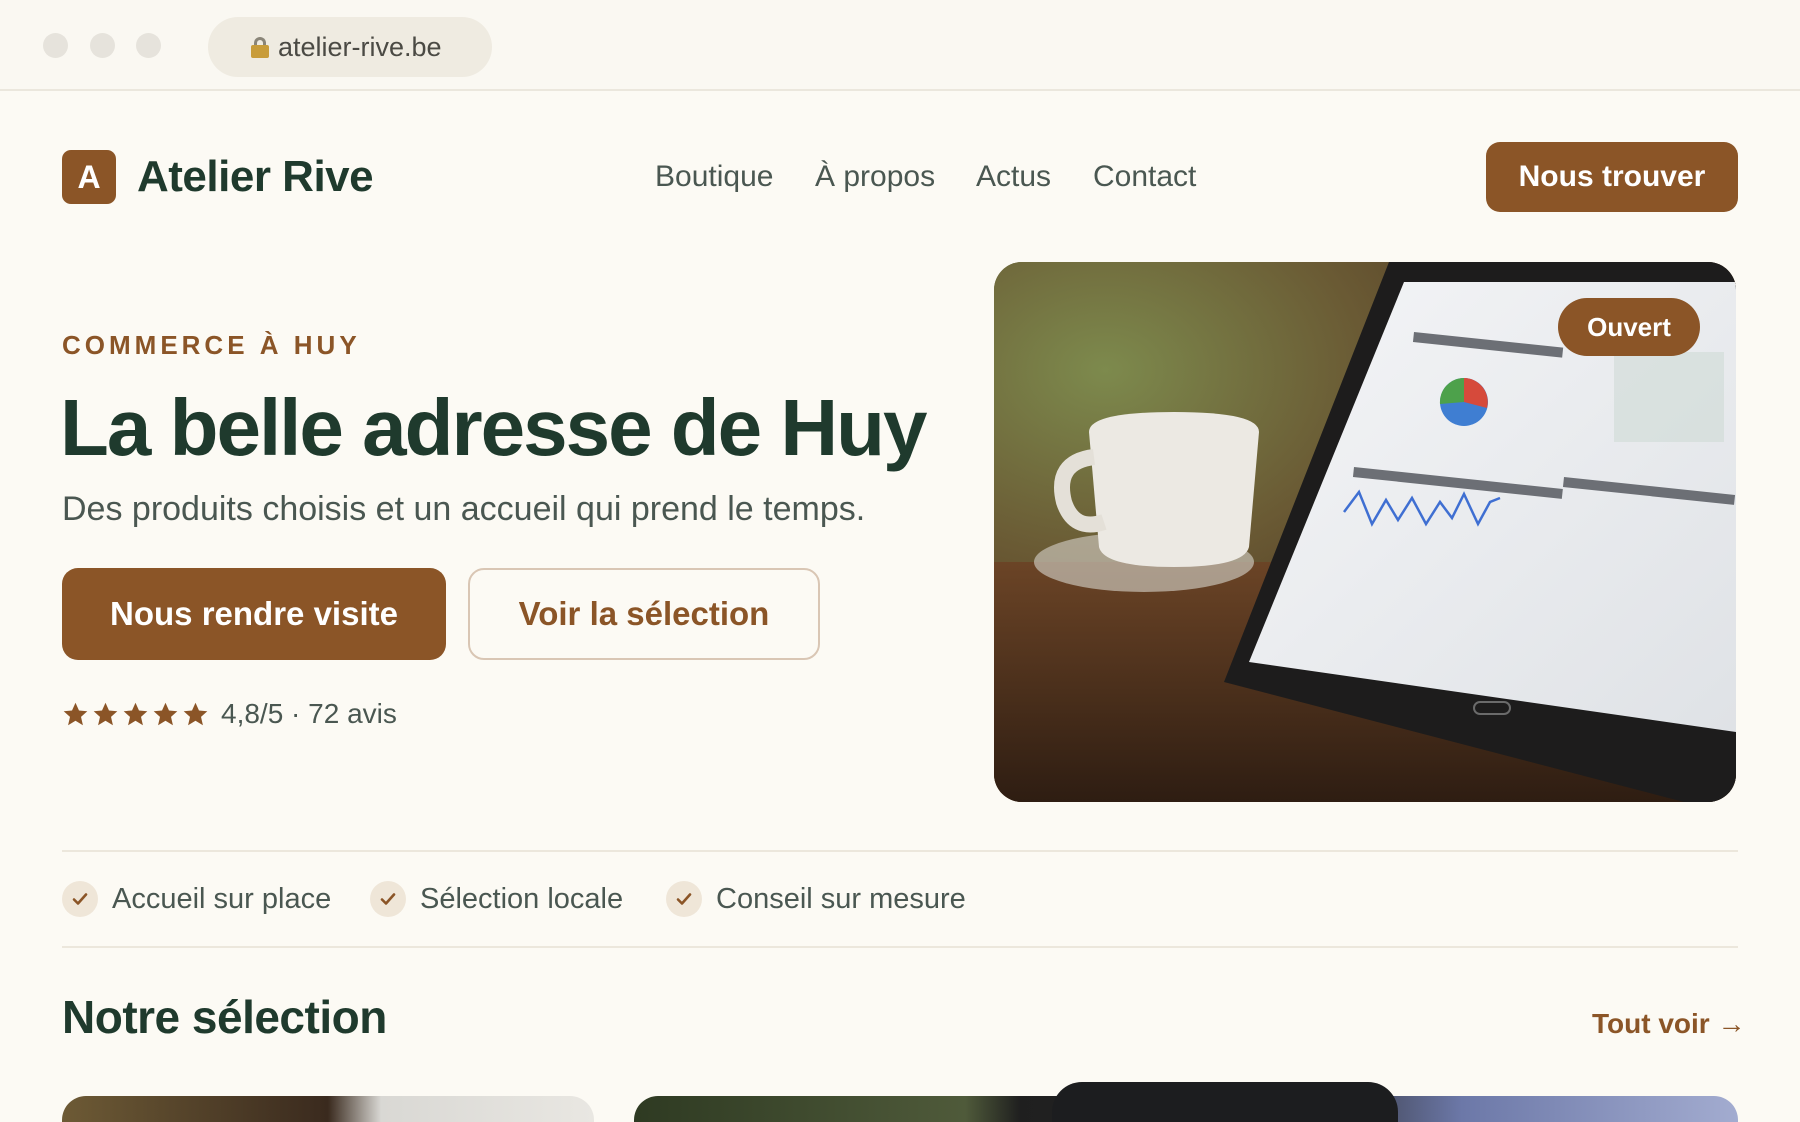 The height and width of the screenshot is (1122, 1800). Describe the element at coordinates (1612, 177) in the screenshot. I see `find-us-button: Nous trouver` at that location.